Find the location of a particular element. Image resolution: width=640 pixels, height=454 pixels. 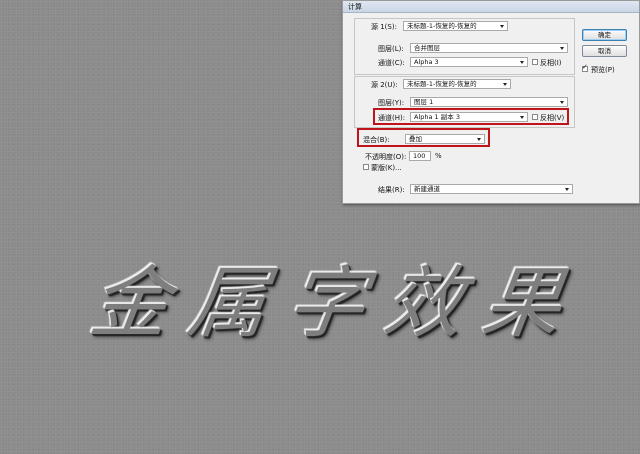

source2-layer-select: 图层 1 is located at coordinates (489, 102).